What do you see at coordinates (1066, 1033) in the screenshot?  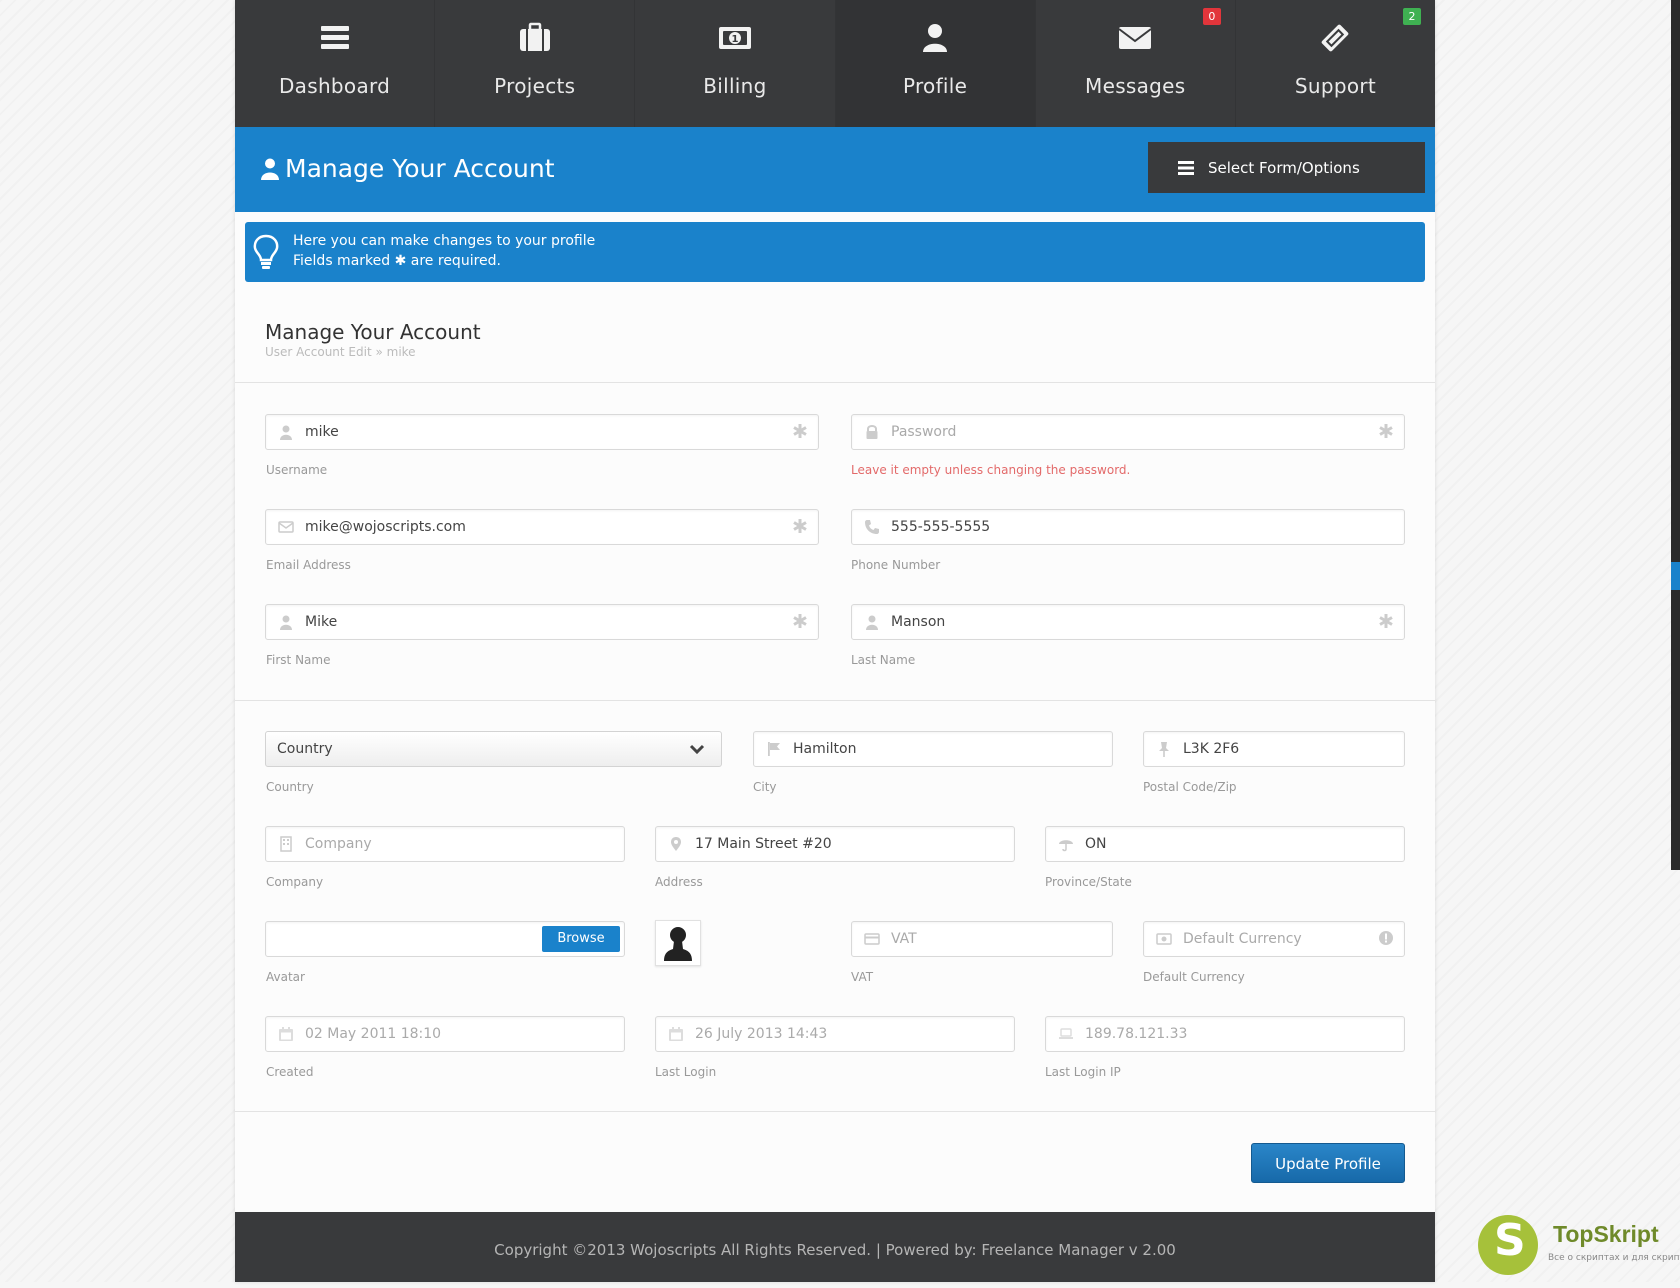 I see `laptop-icon` at bounding box center [1066, 1033].